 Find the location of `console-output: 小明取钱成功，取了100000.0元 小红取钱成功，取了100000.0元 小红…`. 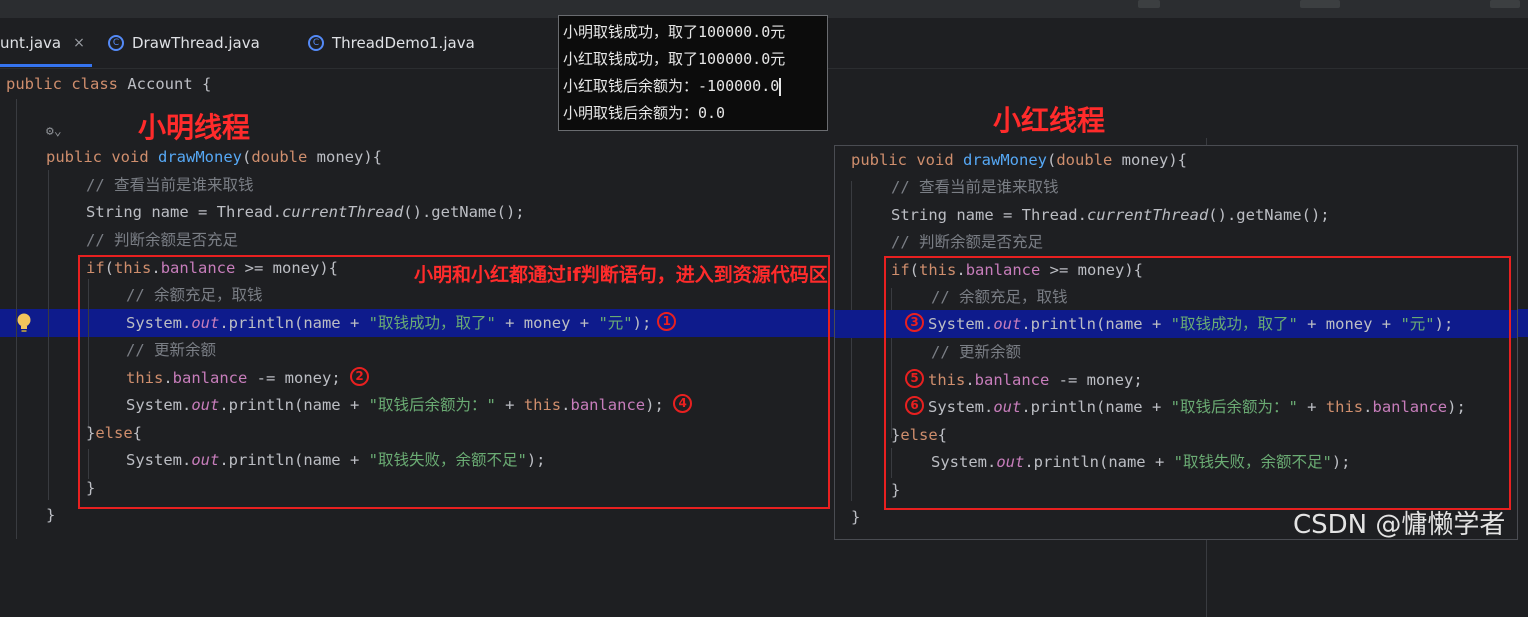

console-output: 小明取钱成功，取了100000.0元 小红取钱成功，取了100000.0元 小红… is located at coordinates (693, 73).